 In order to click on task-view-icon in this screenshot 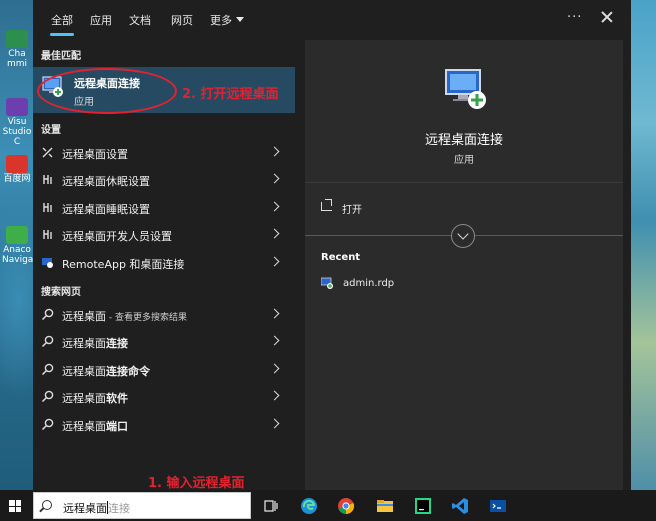, I will do `click(271, 506)`.